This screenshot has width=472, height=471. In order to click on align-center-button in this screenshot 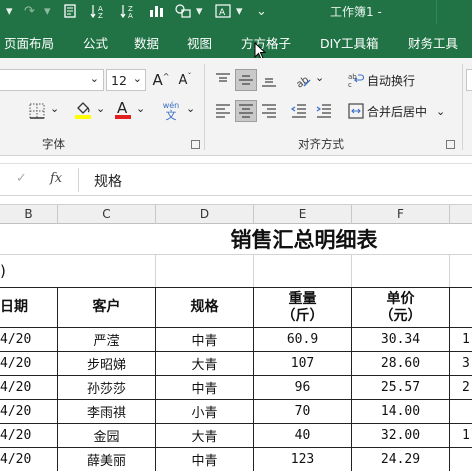, I will do `click(246, 111)`.